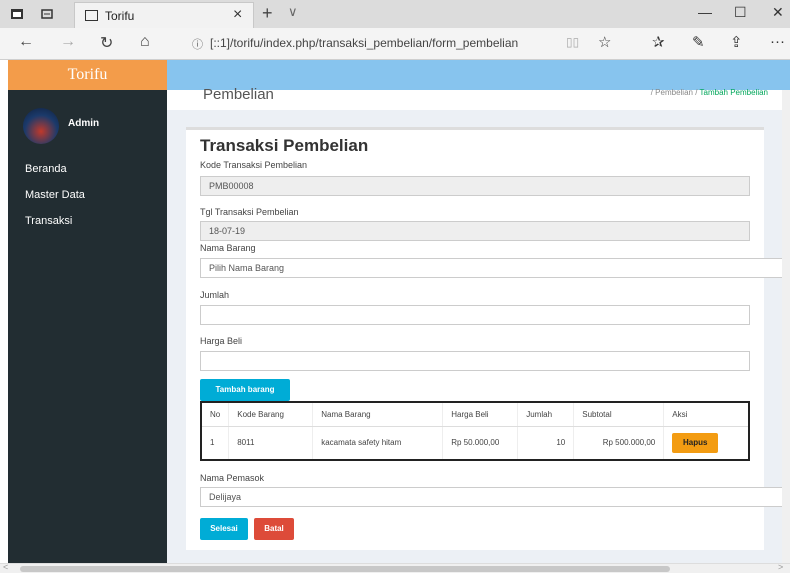  What do you see at coordinates (284, 145) in the screenshot?
I see `form-title: Transaksi Pembelian` at bounding box center [284, 145].